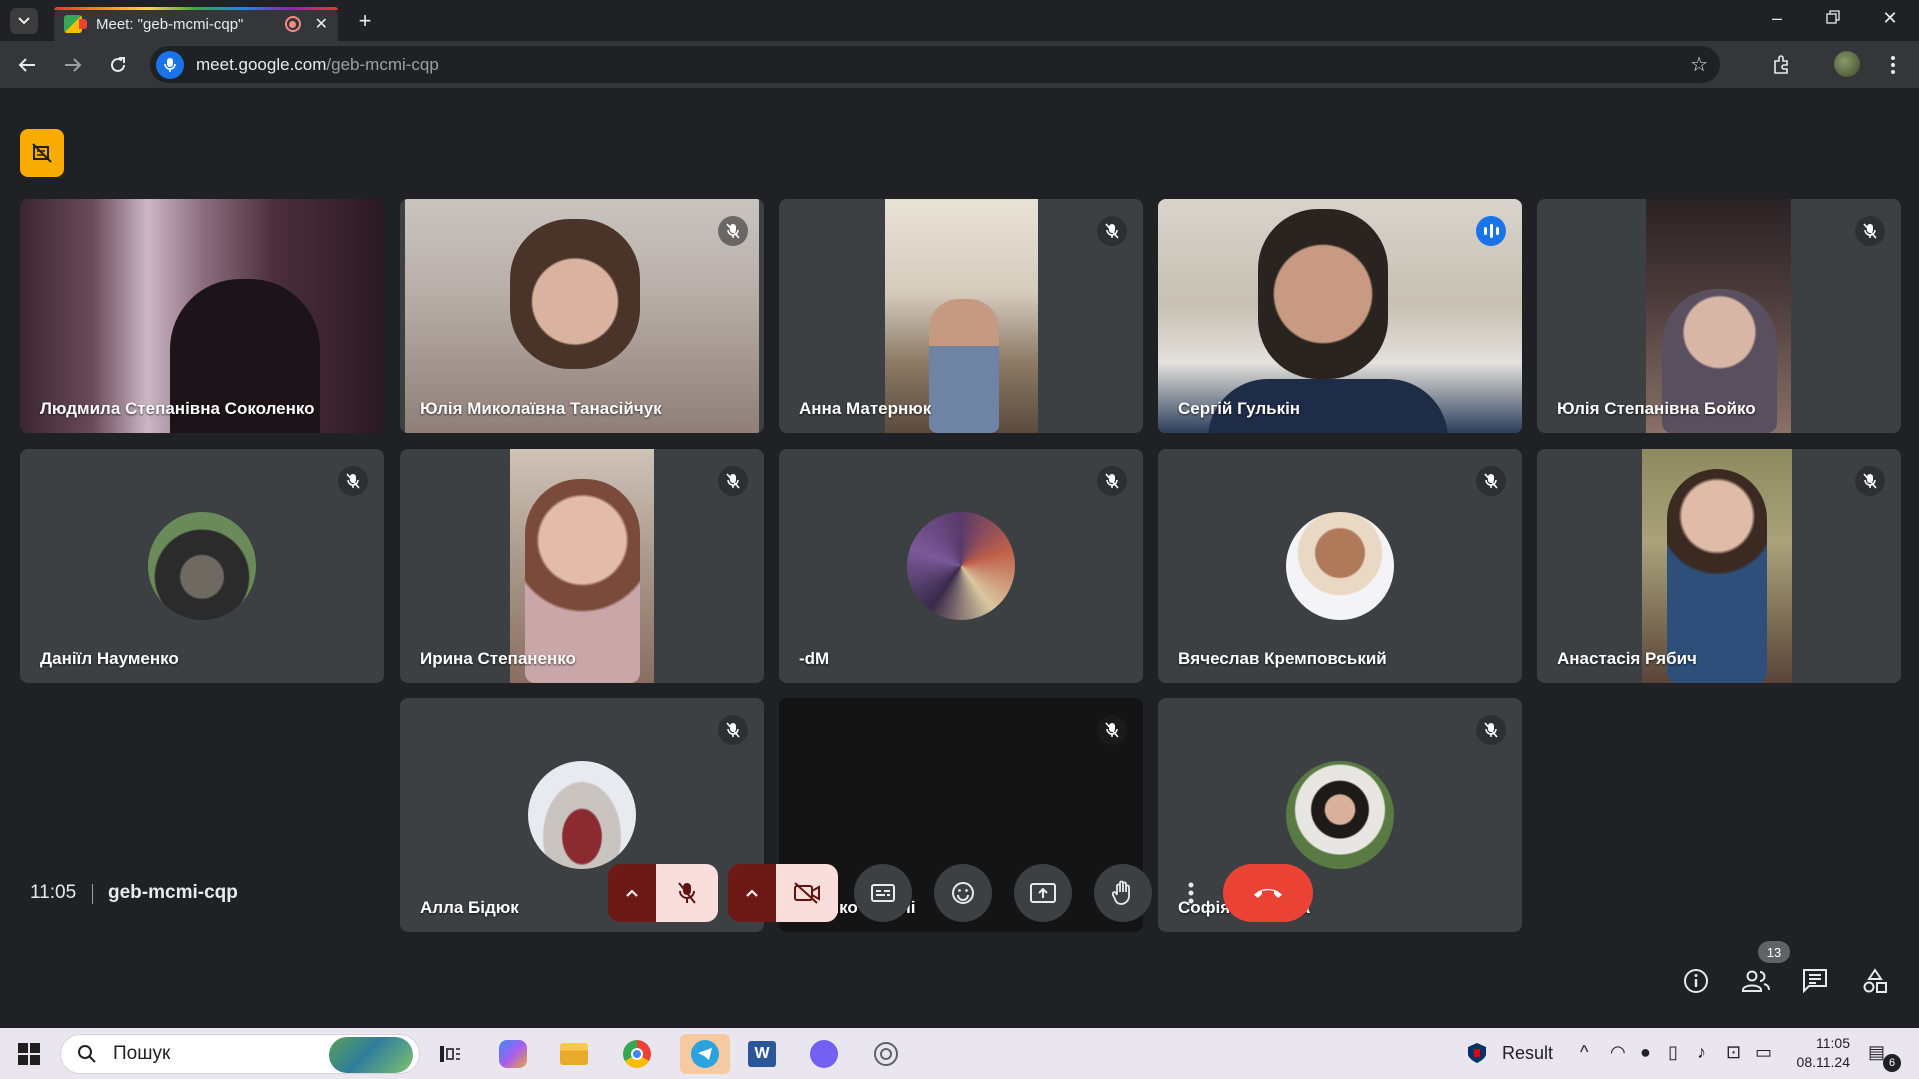  I want to click on activities-icon, so click(1875, 980).